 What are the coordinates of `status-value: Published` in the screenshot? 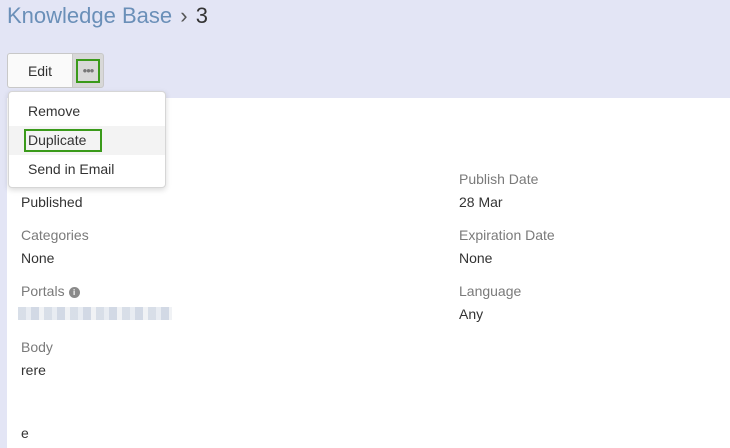 It's located at (52, 202).